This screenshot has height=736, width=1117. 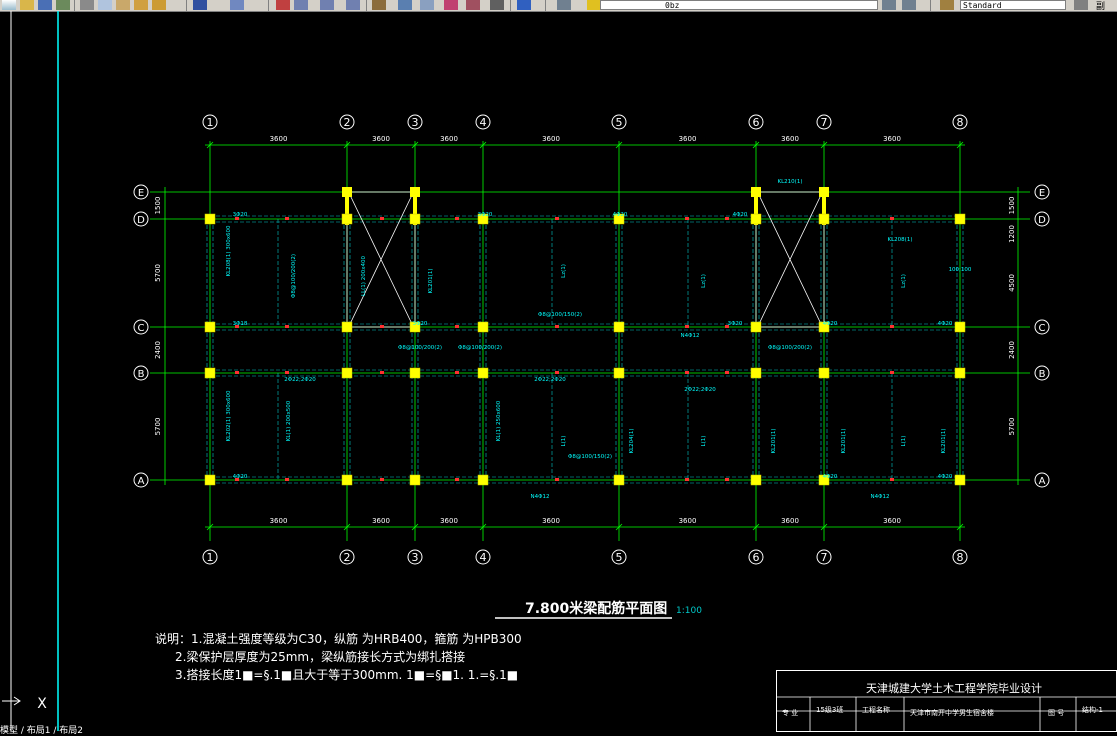 What do you see at coordinates (159, 5) in the screenshot?
I see `brush-icon` at bounding box center [159, 5].